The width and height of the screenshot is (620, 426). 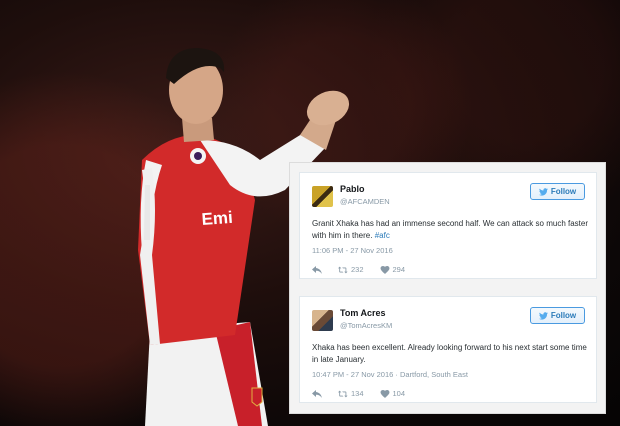 I want to click on tweet-author-name: Tom Acres, so click(x=363, y=313).